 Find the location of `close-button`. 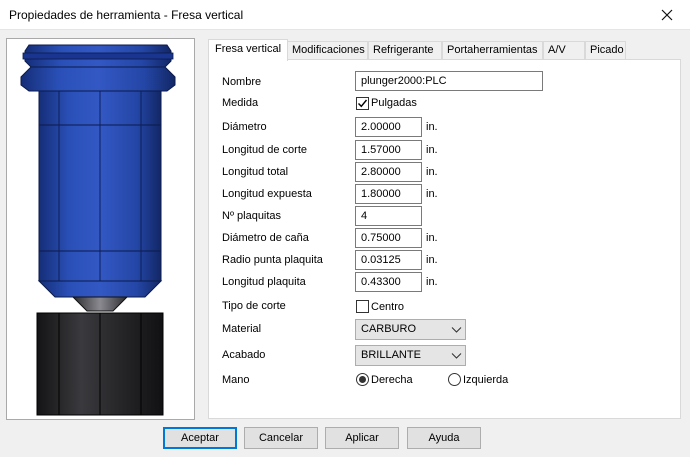

close-button is located at coordinates (667, 15).